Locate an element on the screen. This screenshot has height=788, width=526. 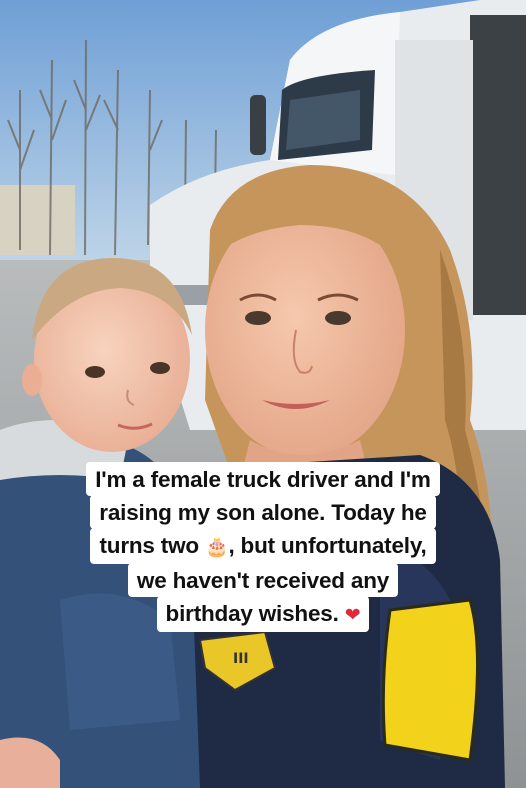
caption-line-4: we haven't received any is located at coordinates (263, 580).